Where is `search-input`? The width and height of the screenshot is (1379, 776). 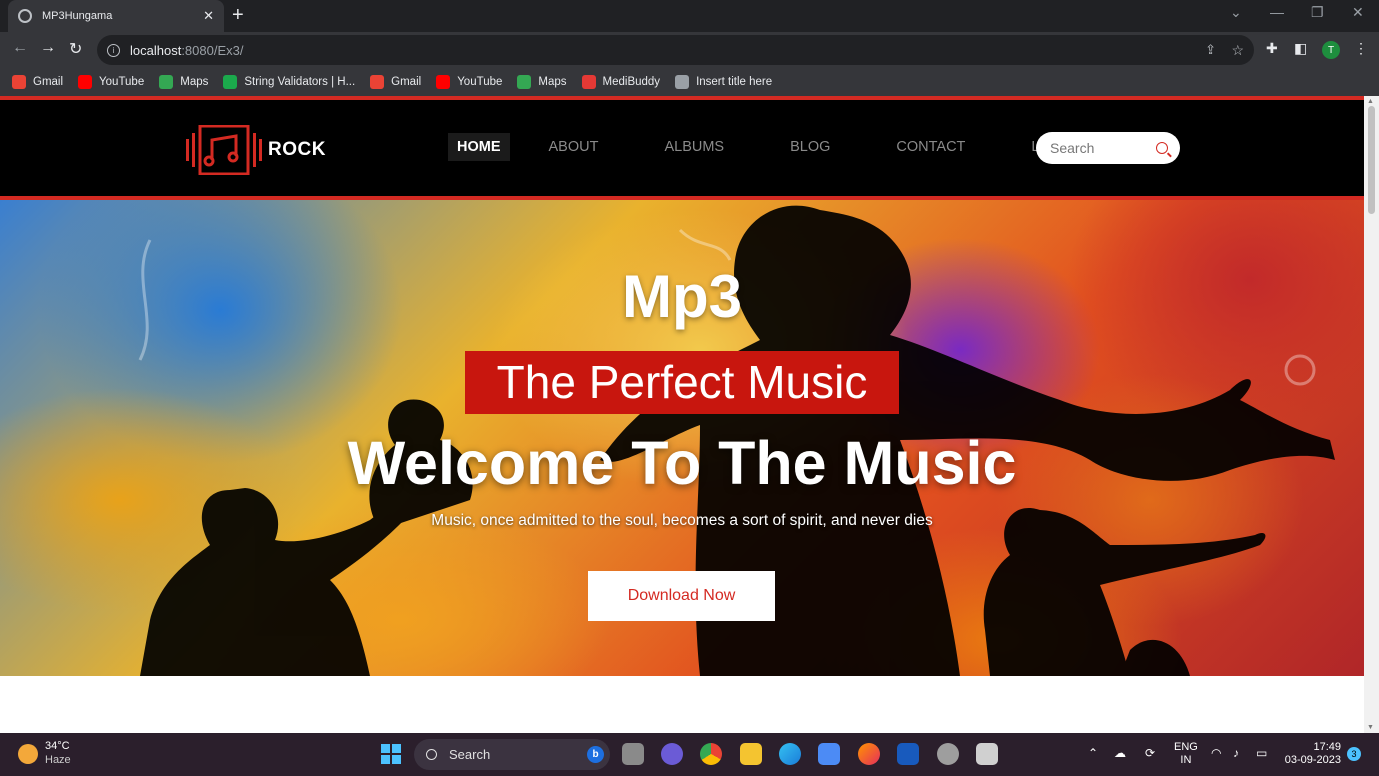
search-input is located at coordinates (1100, 148).